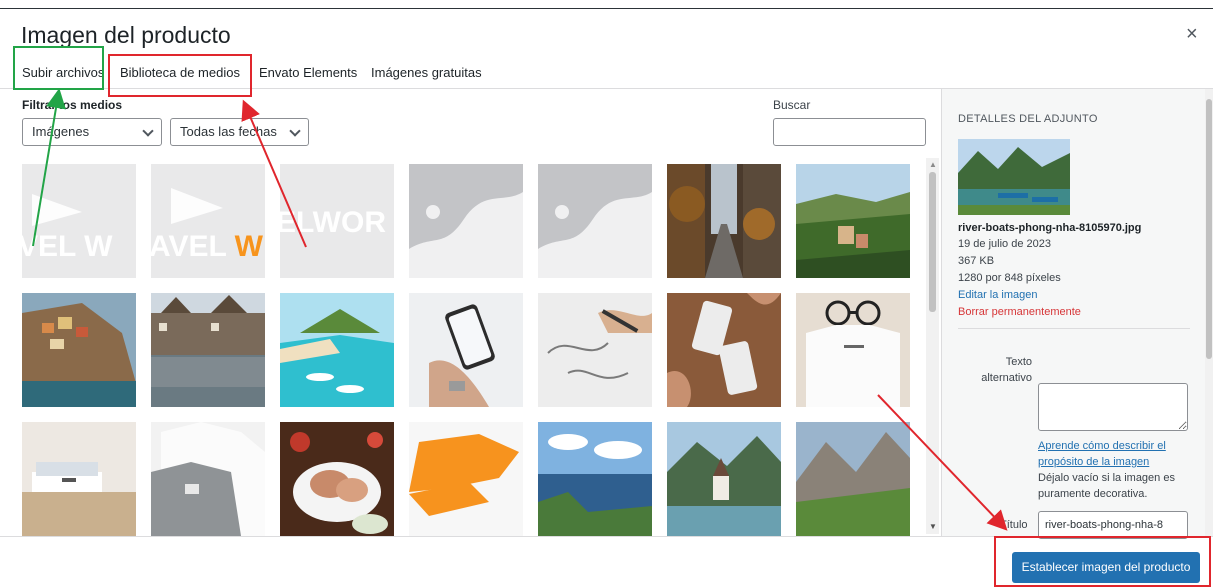  What do you see at coordinates (79, 350) in the screenshot?
I see `media-thumb-cliff-village` at bounding box center [79, 350].